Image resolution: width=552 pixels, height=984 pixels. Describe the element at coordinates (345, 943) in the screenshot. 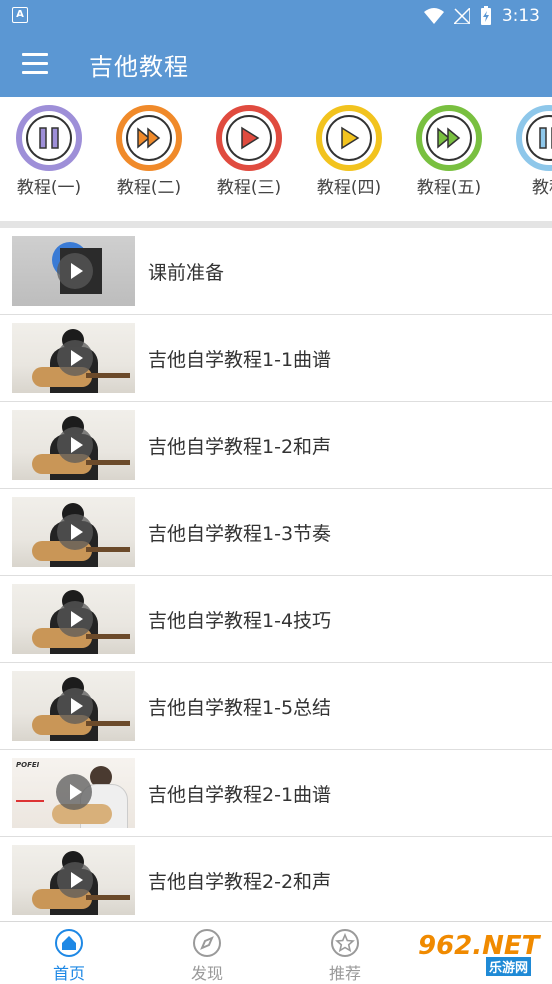

I see `star-icon` at that location.